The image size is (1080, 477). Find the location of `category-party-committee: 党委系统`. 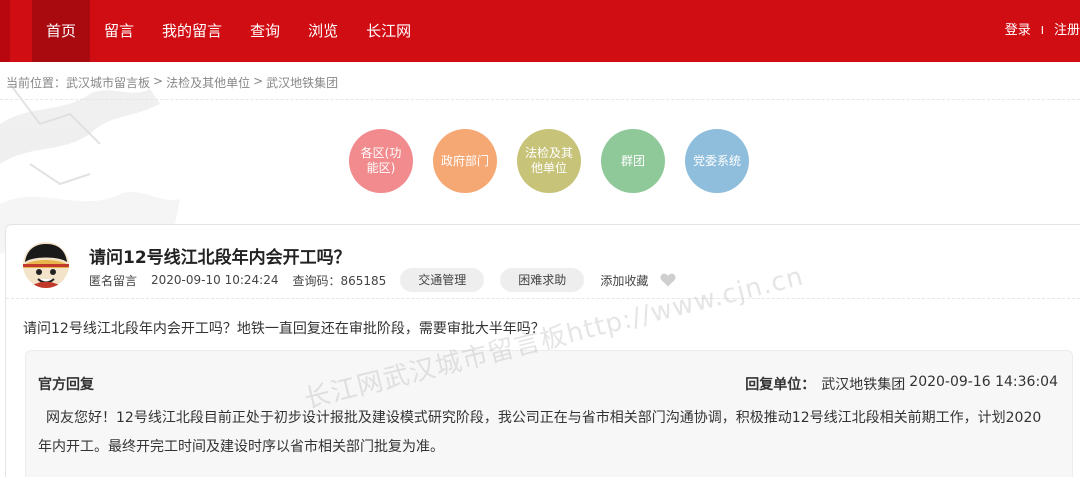

category-party-committee: 党委系统 is located at coordinates (717, 161).